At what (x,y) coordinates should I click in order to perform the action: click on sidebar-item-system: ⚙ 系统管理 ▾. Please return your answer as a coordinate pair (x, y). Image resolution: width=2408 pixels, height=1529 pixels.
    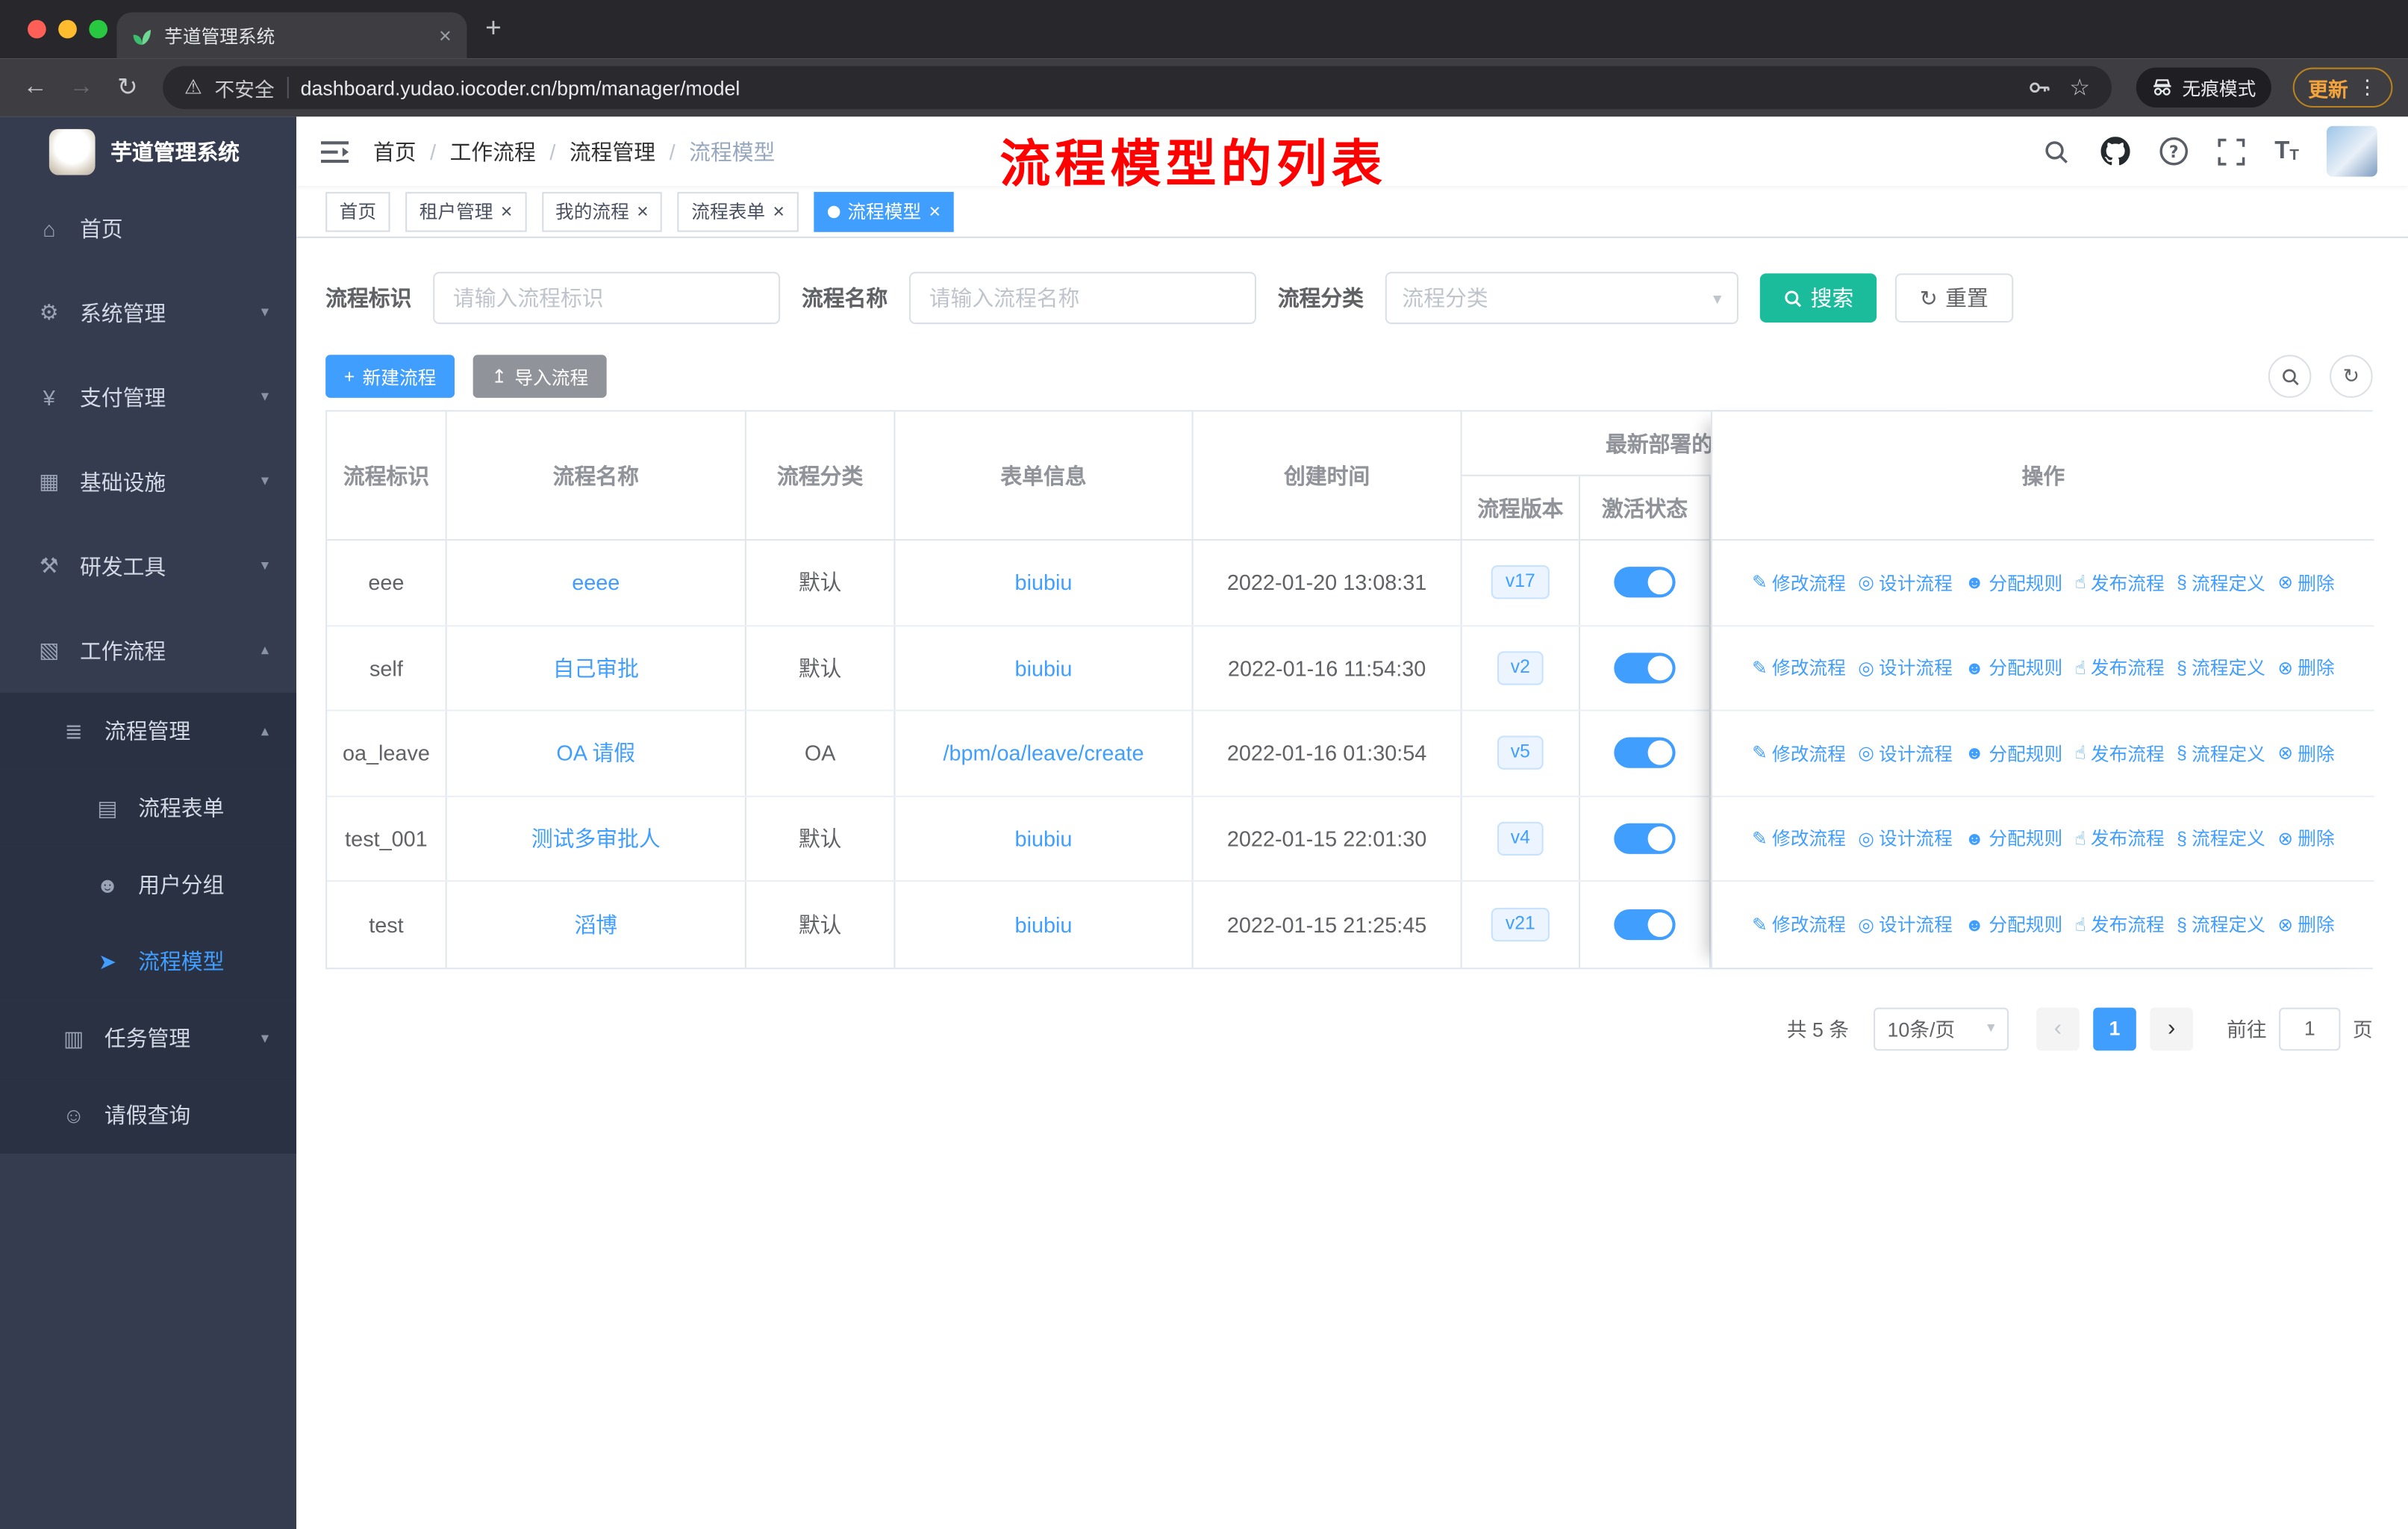
    Looking at the image, I should click on (148, 312).